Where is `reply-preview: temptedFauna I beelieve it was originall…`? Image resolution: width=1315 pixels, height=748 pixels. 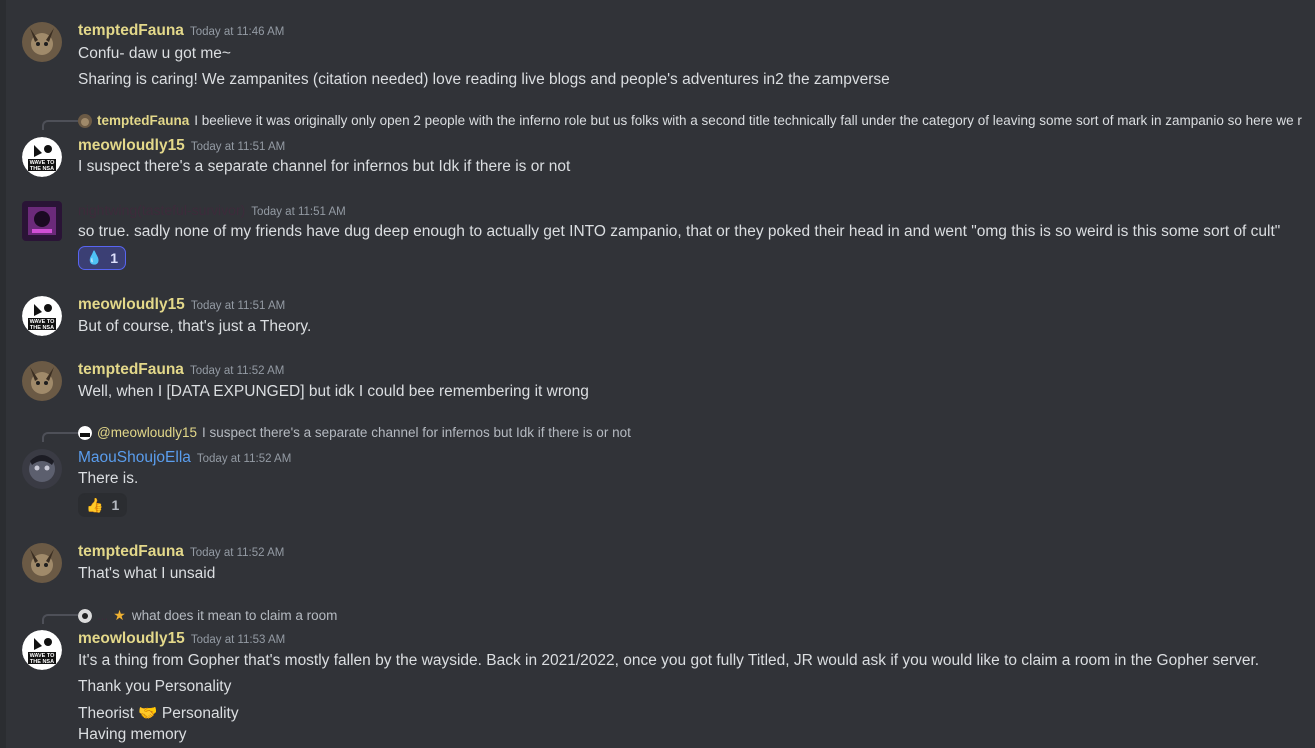
reply-preview: temptedFauna I beelieve it was originall… is located at coordinates (690, 120).